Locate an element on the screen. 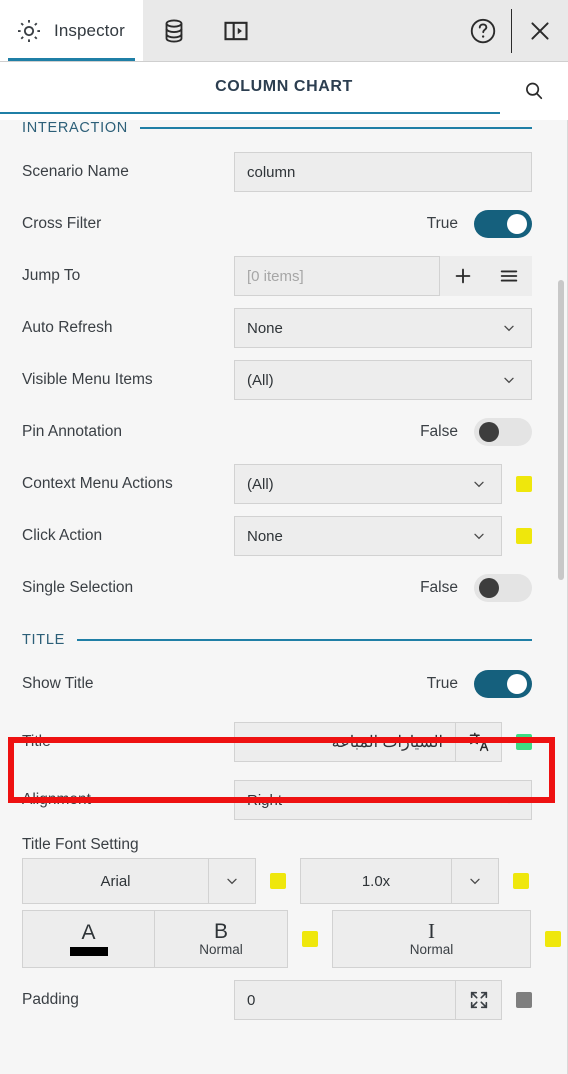 Image resolution: width=568 pixels, height=1074 pixels. font-bold-button: B Normal is located at coordinates (221, 939).